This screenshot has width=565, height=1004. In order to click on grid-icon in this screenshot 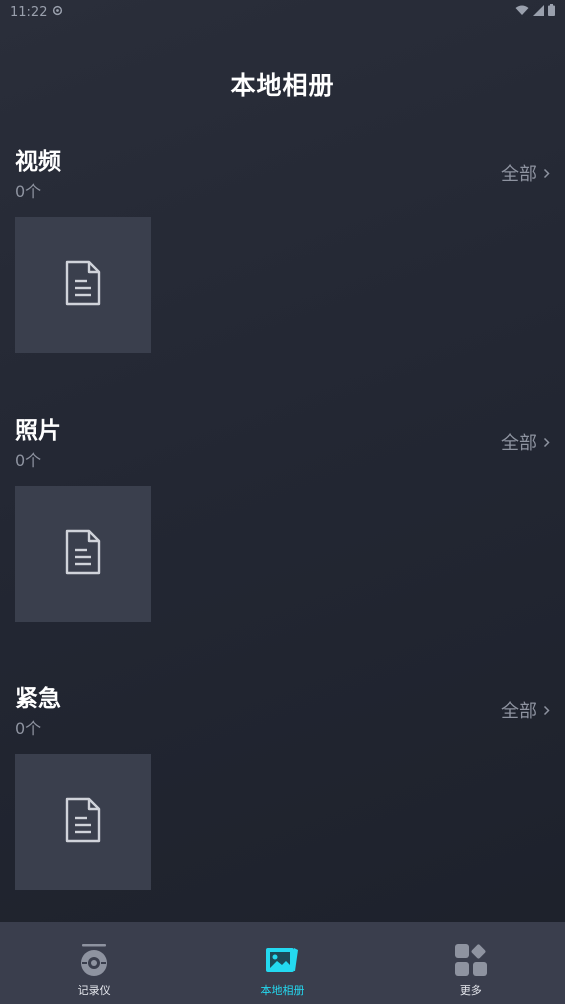, I will do `click(471, 960)`.